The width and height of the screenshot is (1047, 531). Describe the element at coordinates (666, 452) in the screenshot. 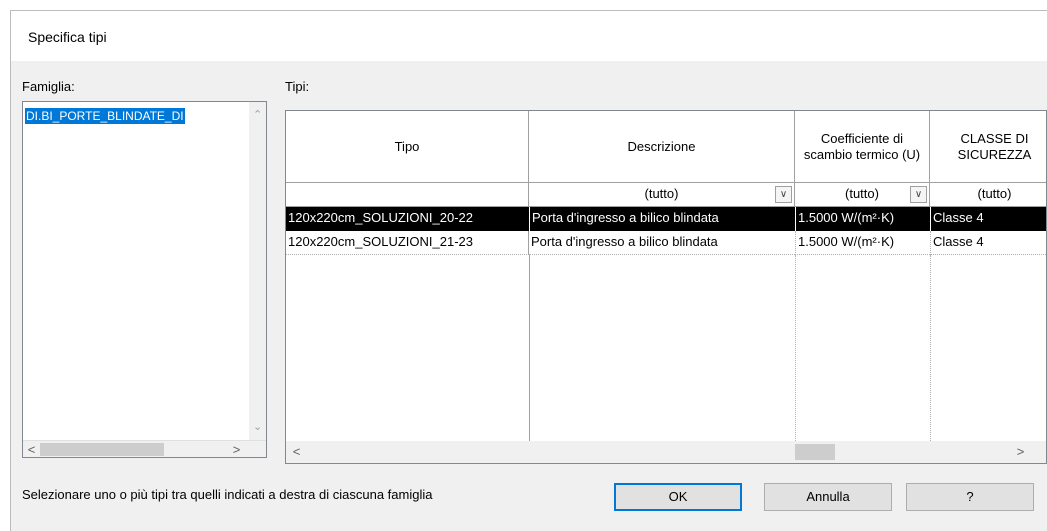

I see `types-horizontal-scrollbar: < >` at that location.